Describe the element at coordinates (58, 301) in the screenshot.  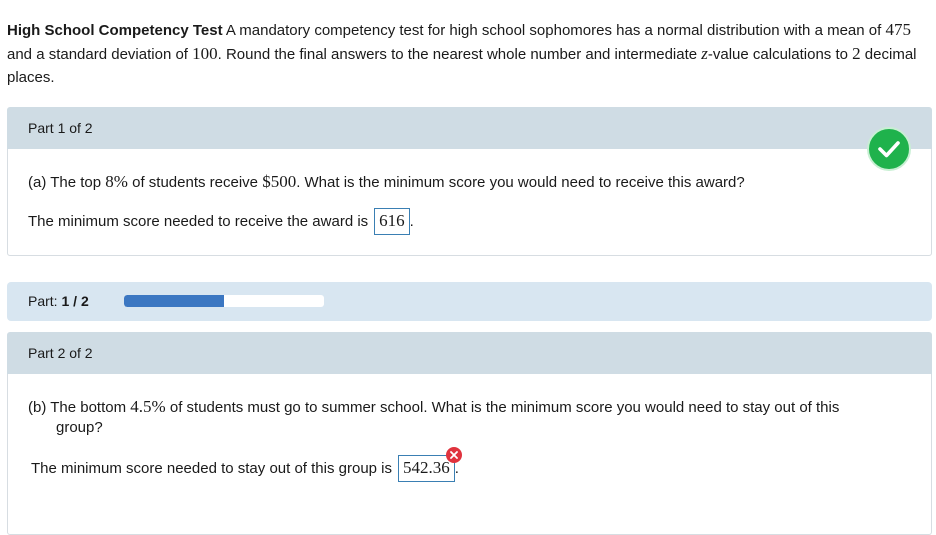
I see `progress-label: Part: 1 / 2` at that location.